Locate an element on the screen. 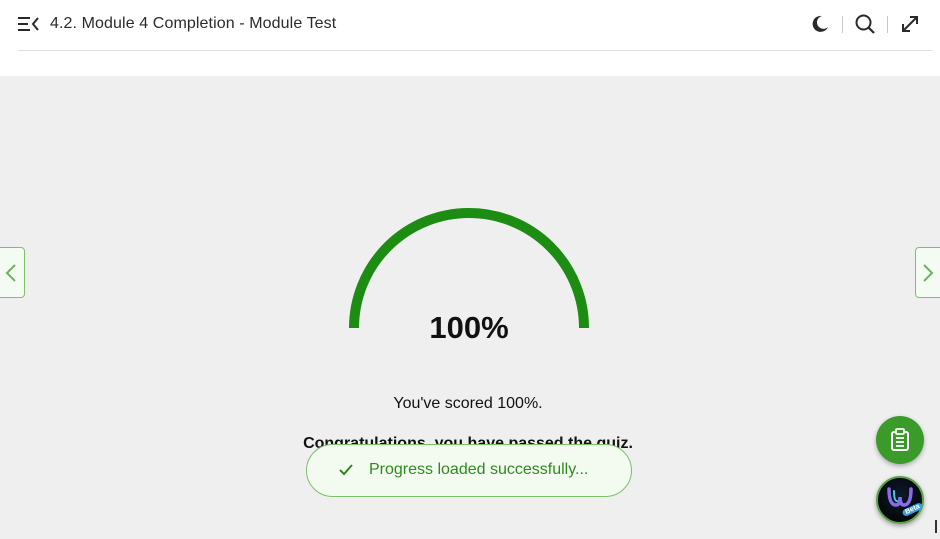 This screenshot has width=940, height=539. check-icon is located at coordinates (346, 470).